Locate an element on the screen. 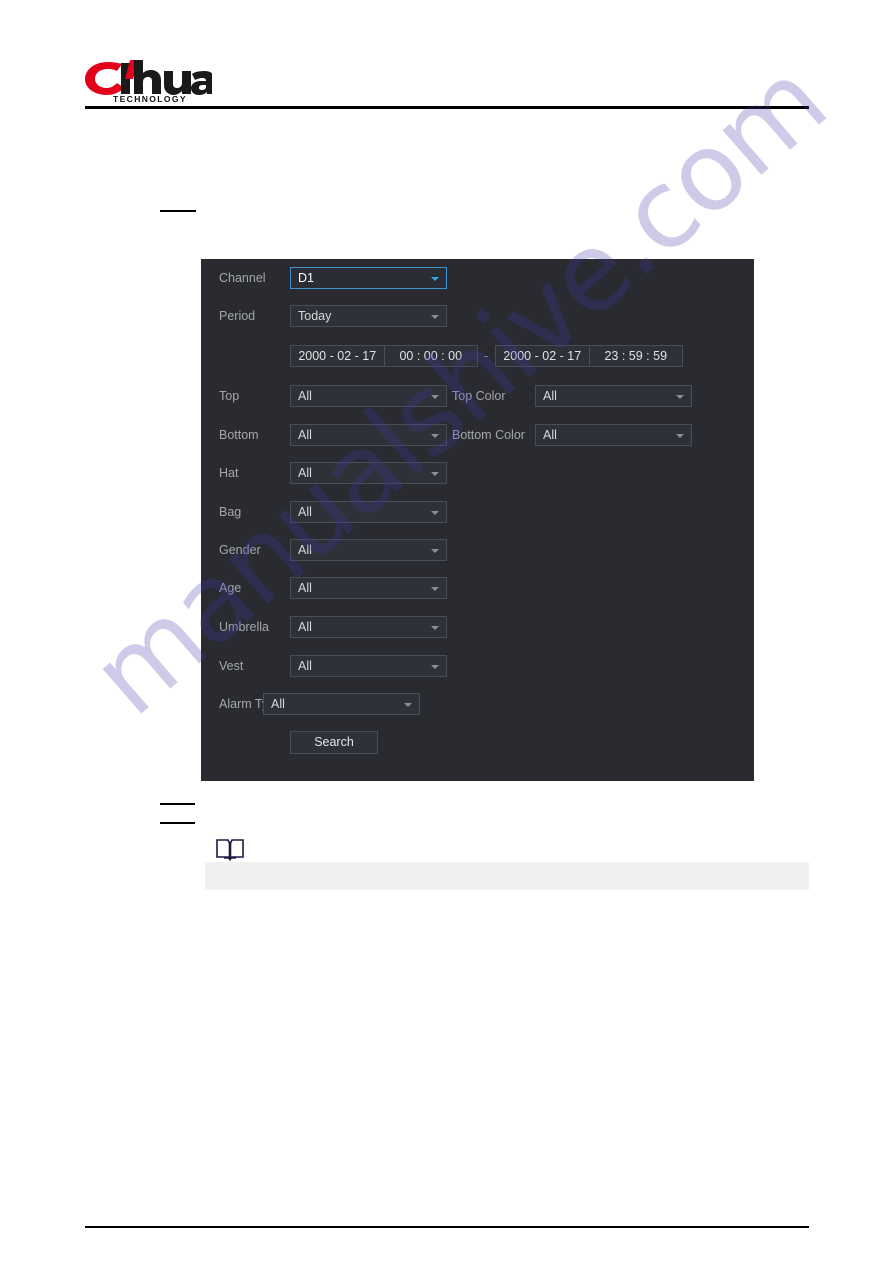  start-datetime-group: 2000 - 02 - 17 00 : 00 : 00 is located at coordinates (384, 356).